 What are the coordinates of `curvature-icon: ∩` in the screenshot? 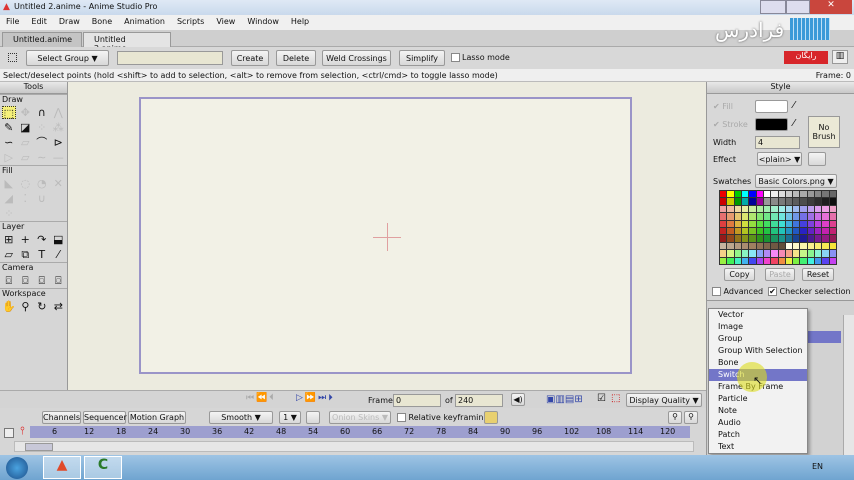 It's located at (41, 112).